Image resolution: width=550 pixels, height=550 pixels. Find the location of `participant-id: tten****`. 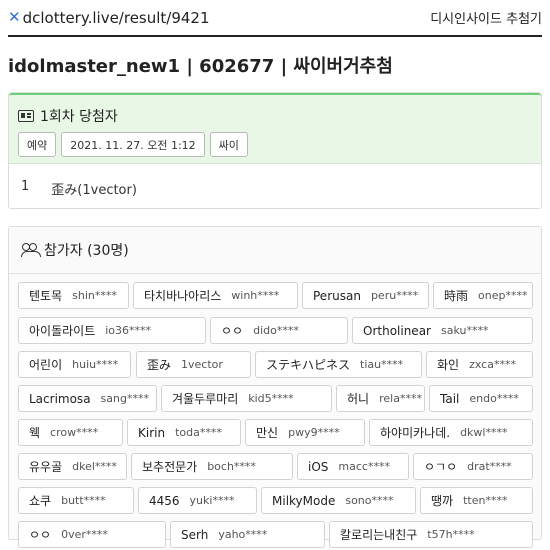

participant-id: tten**** is located at coordinates (485, 500).